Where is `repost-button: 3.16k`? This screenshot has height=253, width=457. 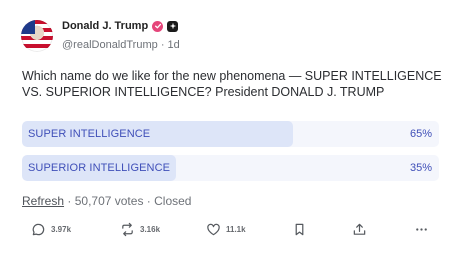 repost-button: 3.16k is located at coordinates (140, 229).